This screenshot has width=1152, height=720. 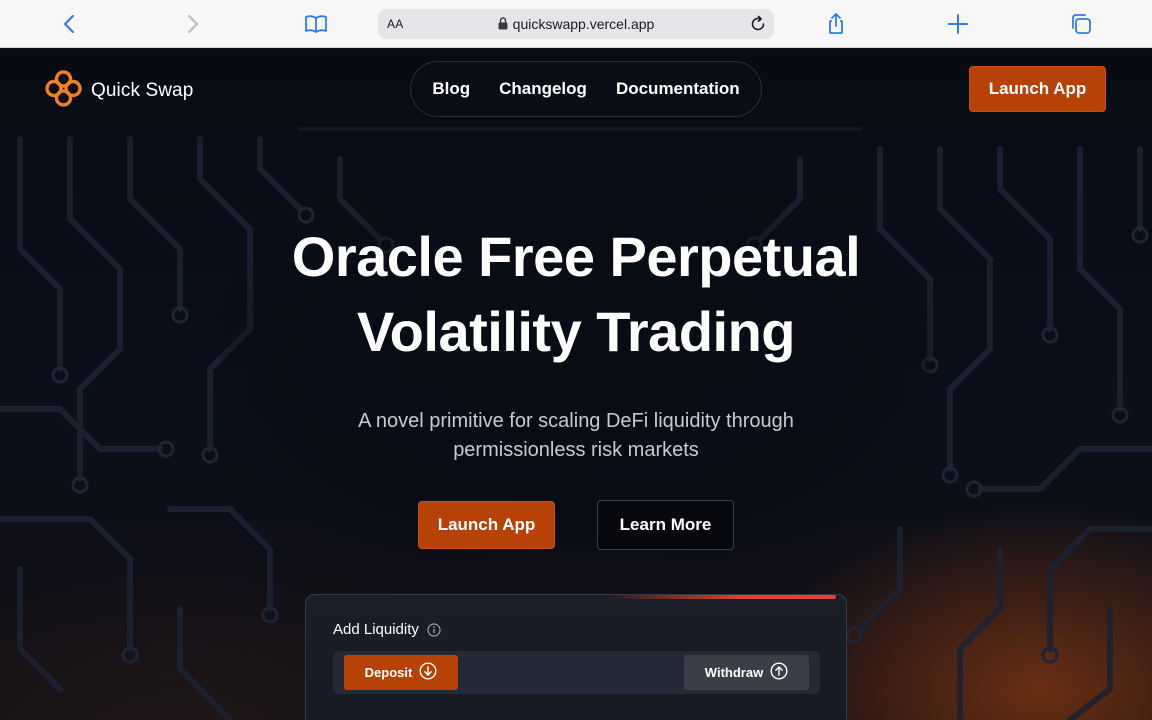 What do you see at coordinates (678, 89) in the screenshot?
I see `nav-link-documentation: Documentation` at bounding box center [678, 89].